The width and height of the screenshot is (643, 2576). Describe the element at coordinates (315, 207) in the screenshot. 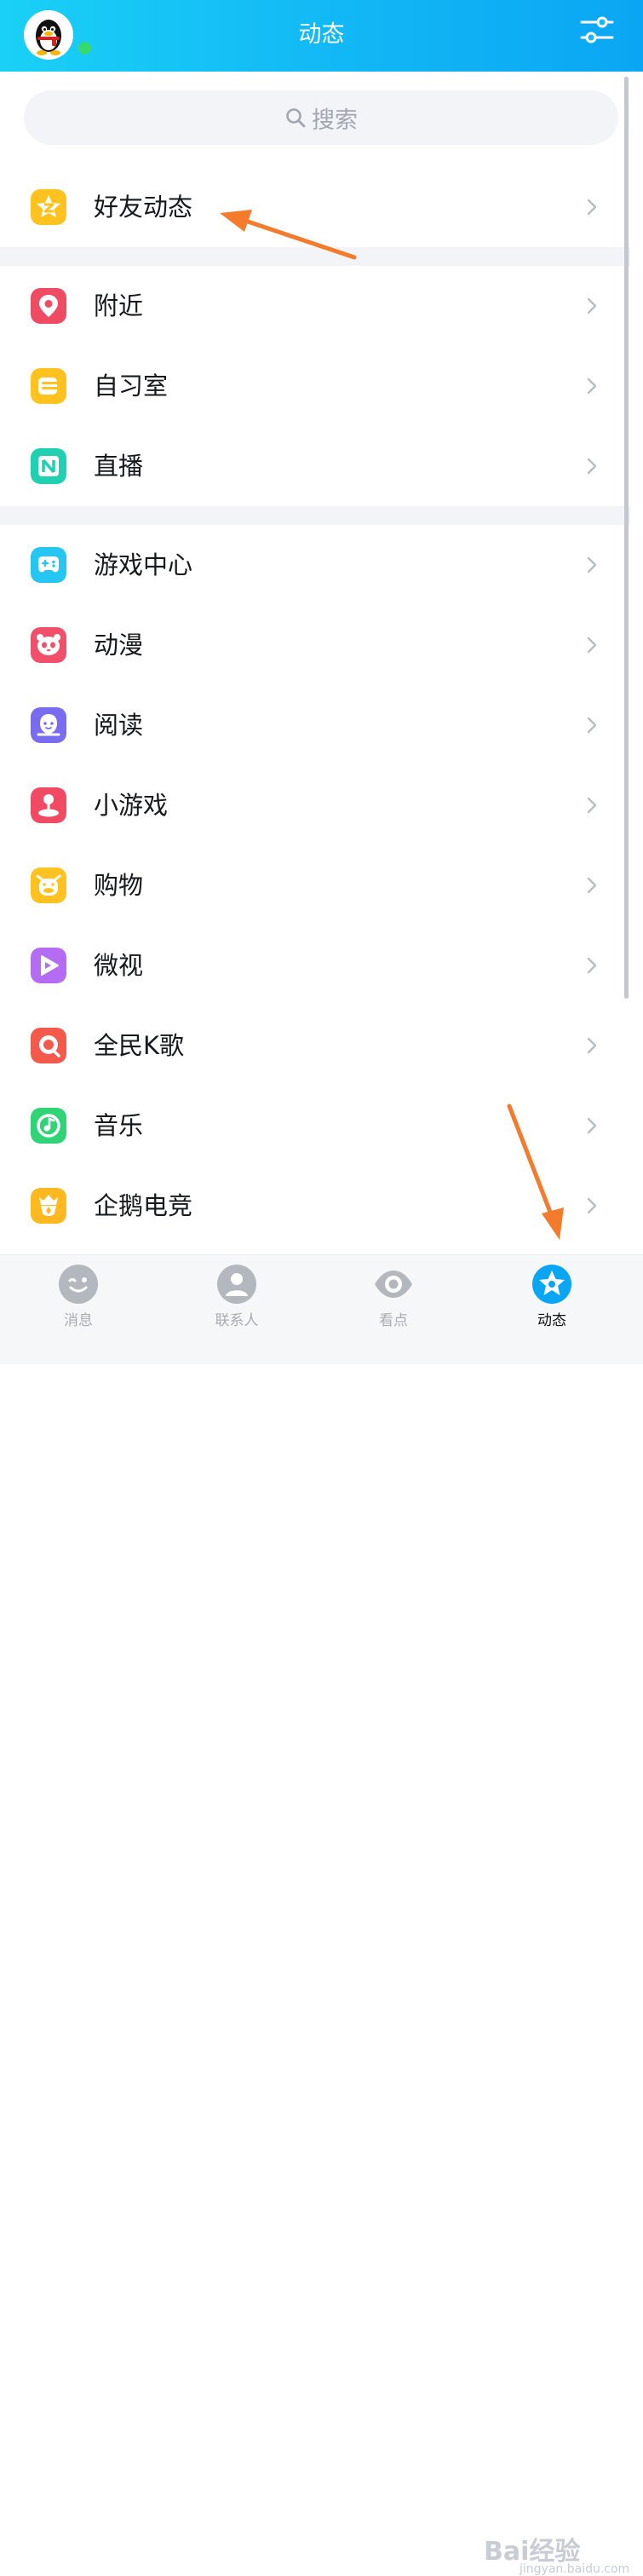

I see `list-item-friend-feed: 好友动态` at that location.